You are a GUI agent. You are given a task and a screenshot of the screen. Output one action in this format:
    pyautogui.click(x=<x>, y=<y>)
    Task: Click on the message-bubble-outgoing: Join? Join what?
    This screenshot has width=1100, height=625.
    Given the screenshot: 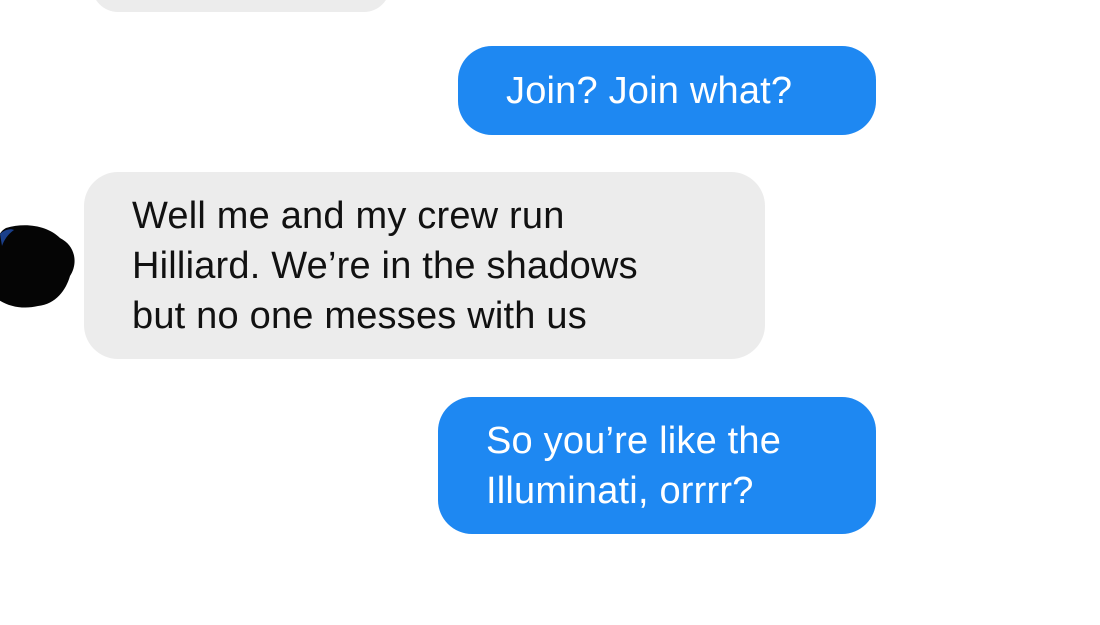 What is the action you would take?
    pyautogui.click(x=667, y=90)
    